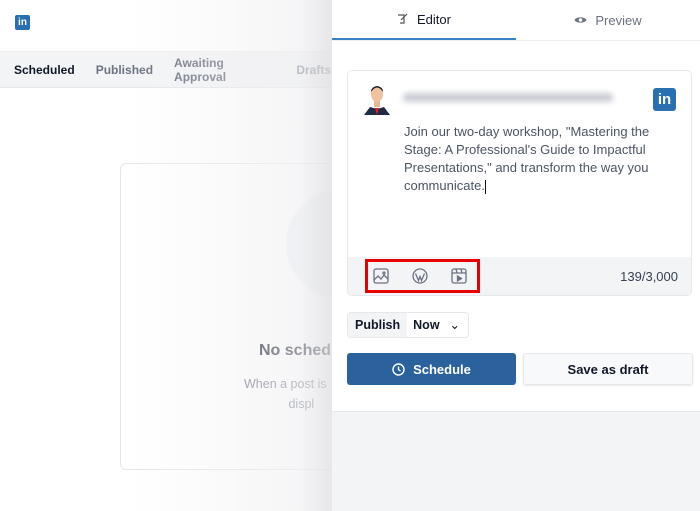 The width and height of the screenshot is (700, 511). Describe the element at coordinates (608, 369) in the screenshot. I see `save-draft-button: Save as draft` at that location.